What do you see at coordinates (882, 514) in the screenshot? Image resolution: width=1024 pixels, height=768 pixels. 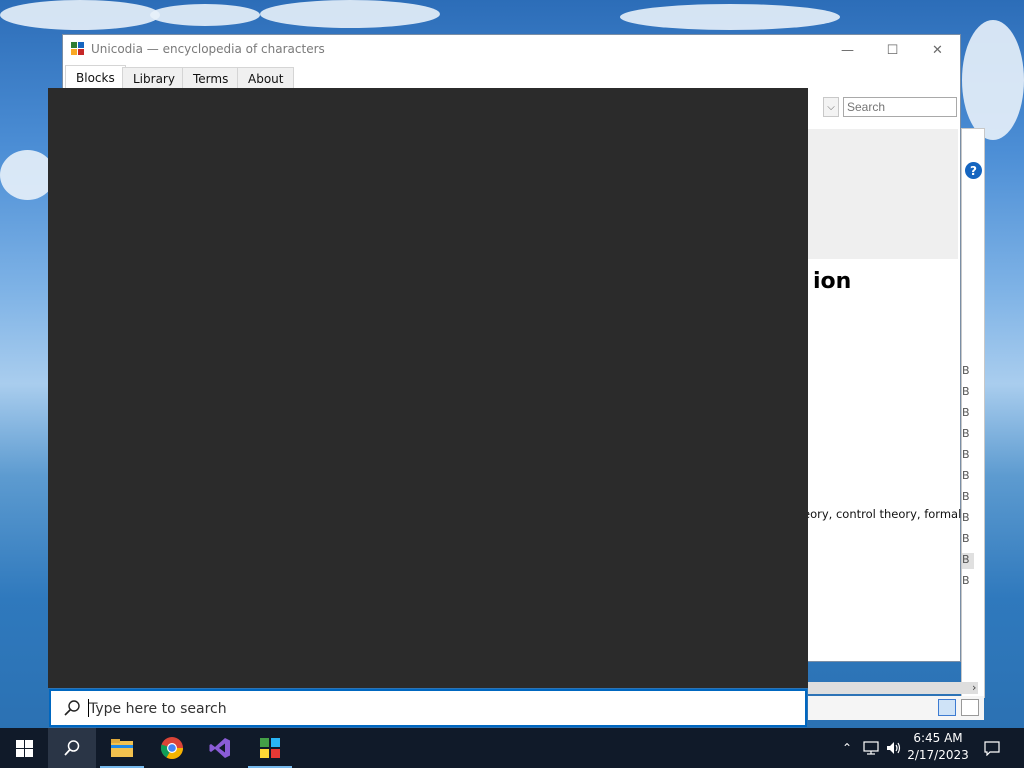 I see `block-description: eory, control theory, formal` at bounding box center [882, 514].